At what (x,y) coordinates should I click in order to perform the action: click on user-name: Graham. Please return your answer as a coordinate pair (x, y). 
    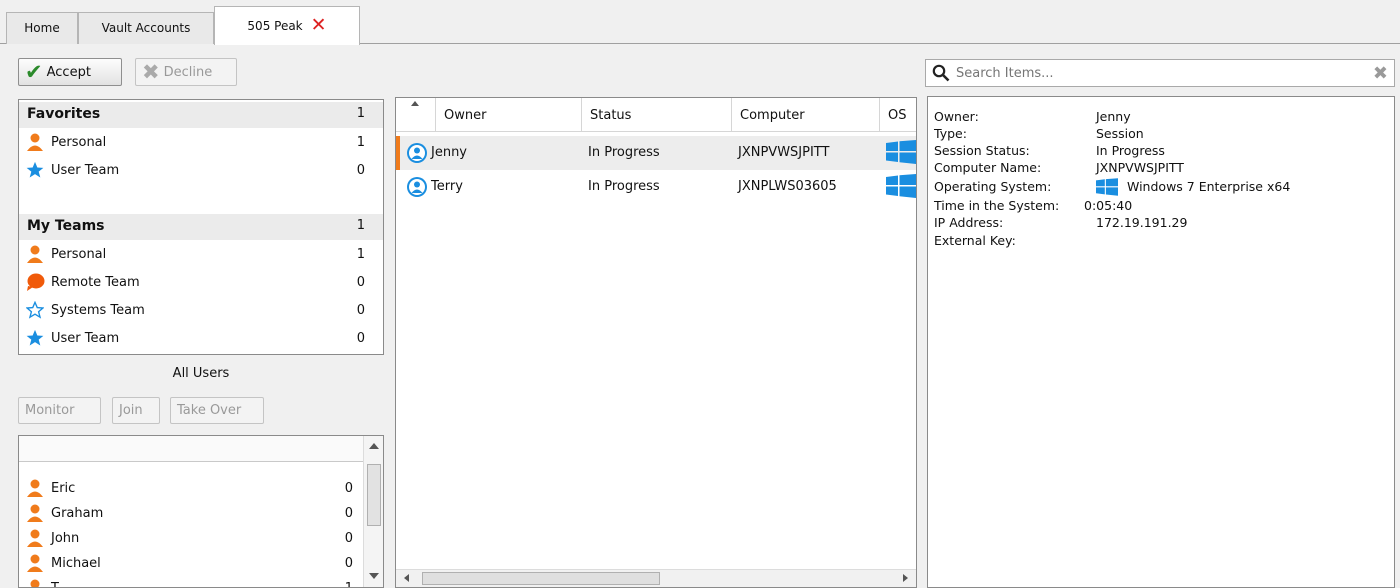
    Looking at the image, I should click on (77, 513).